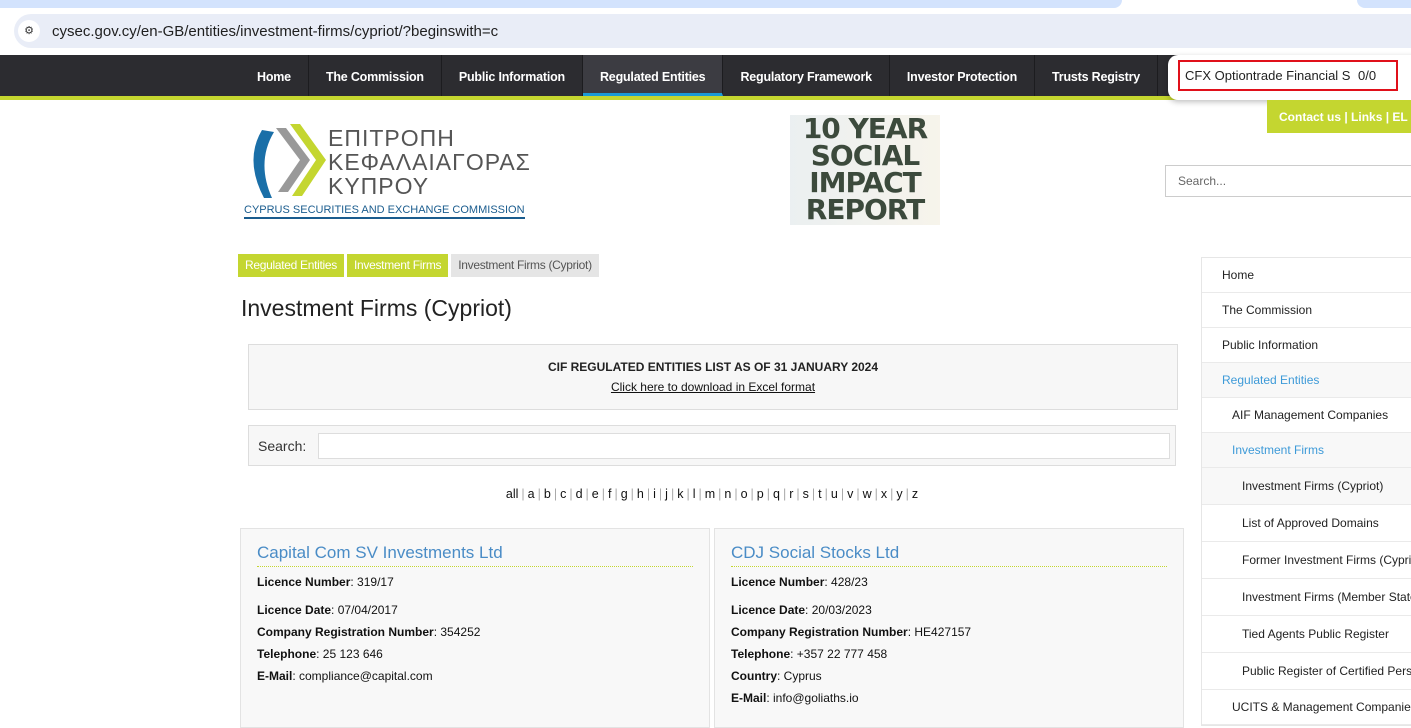 This screenshot has width=1411, height=728. Describe the element at coordinates (710, 494) in the screenshot. I see `alphabet-letter-m: m` at that location.